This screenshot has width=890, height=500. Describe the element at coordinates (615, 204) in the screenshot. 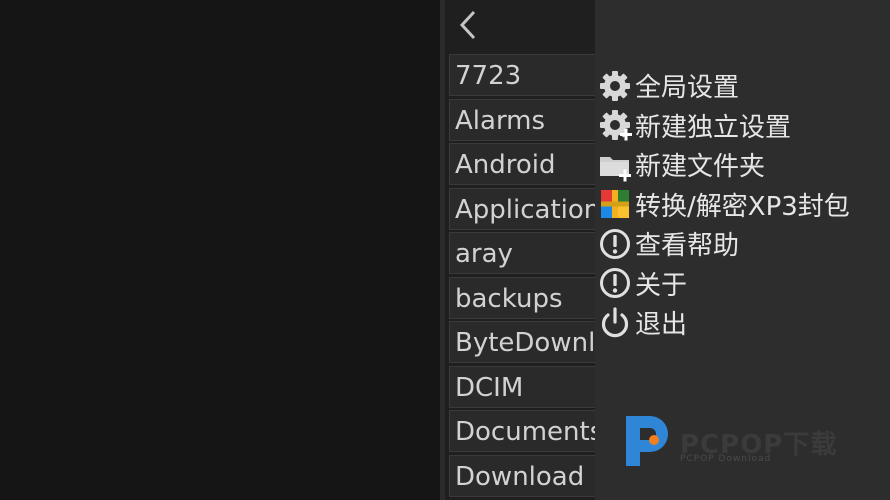

I see `package-icon` at that location.